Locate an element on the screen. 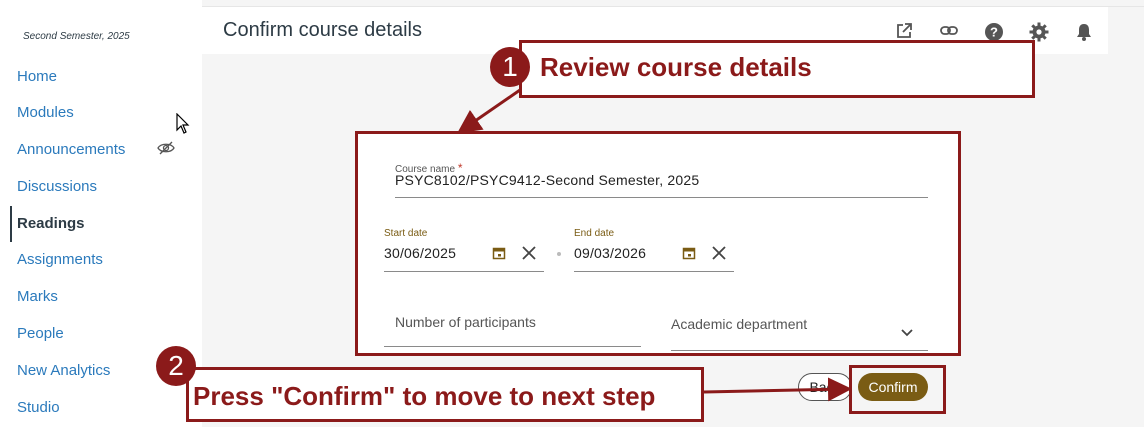 The height and width of the screenshot is (427, 1144). step2-number: 2 is located at coordinates (176, 366).